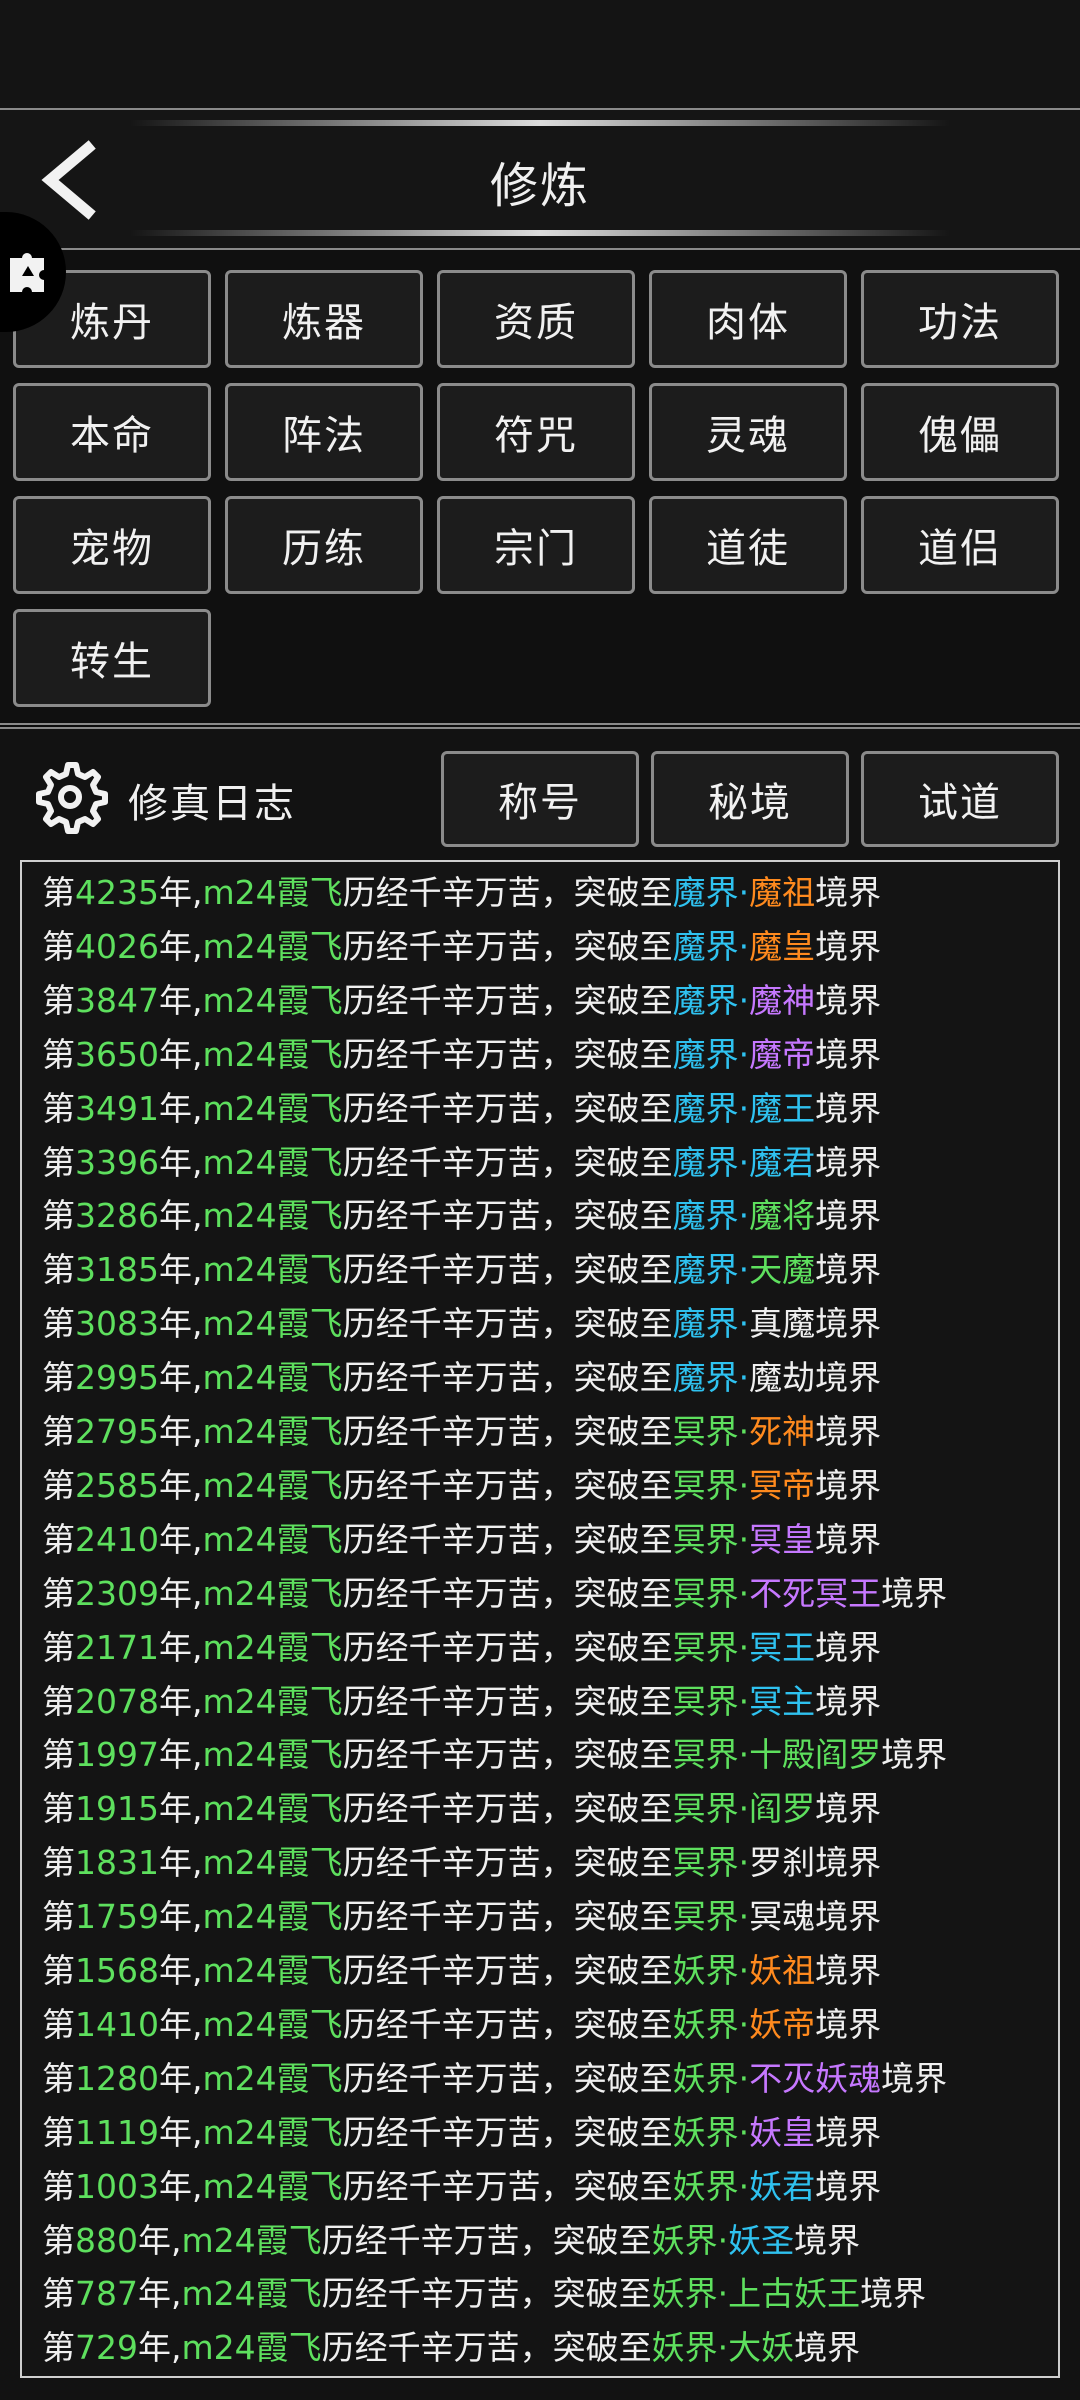 The image size is (1080, 2400). Describe the element at coordinates (748, 319) in the screenshot. I see `feature-button: 肉体` at that location.